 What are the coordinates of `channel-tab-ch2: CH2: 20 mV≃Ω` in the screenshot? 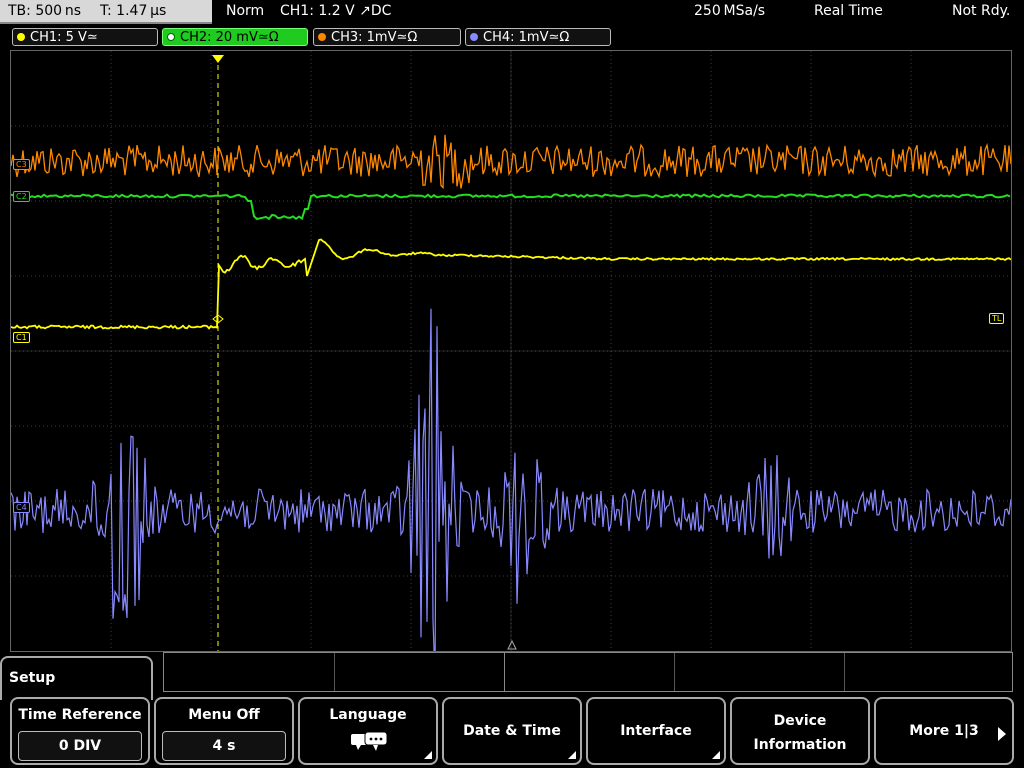 It's located at (235, 37).